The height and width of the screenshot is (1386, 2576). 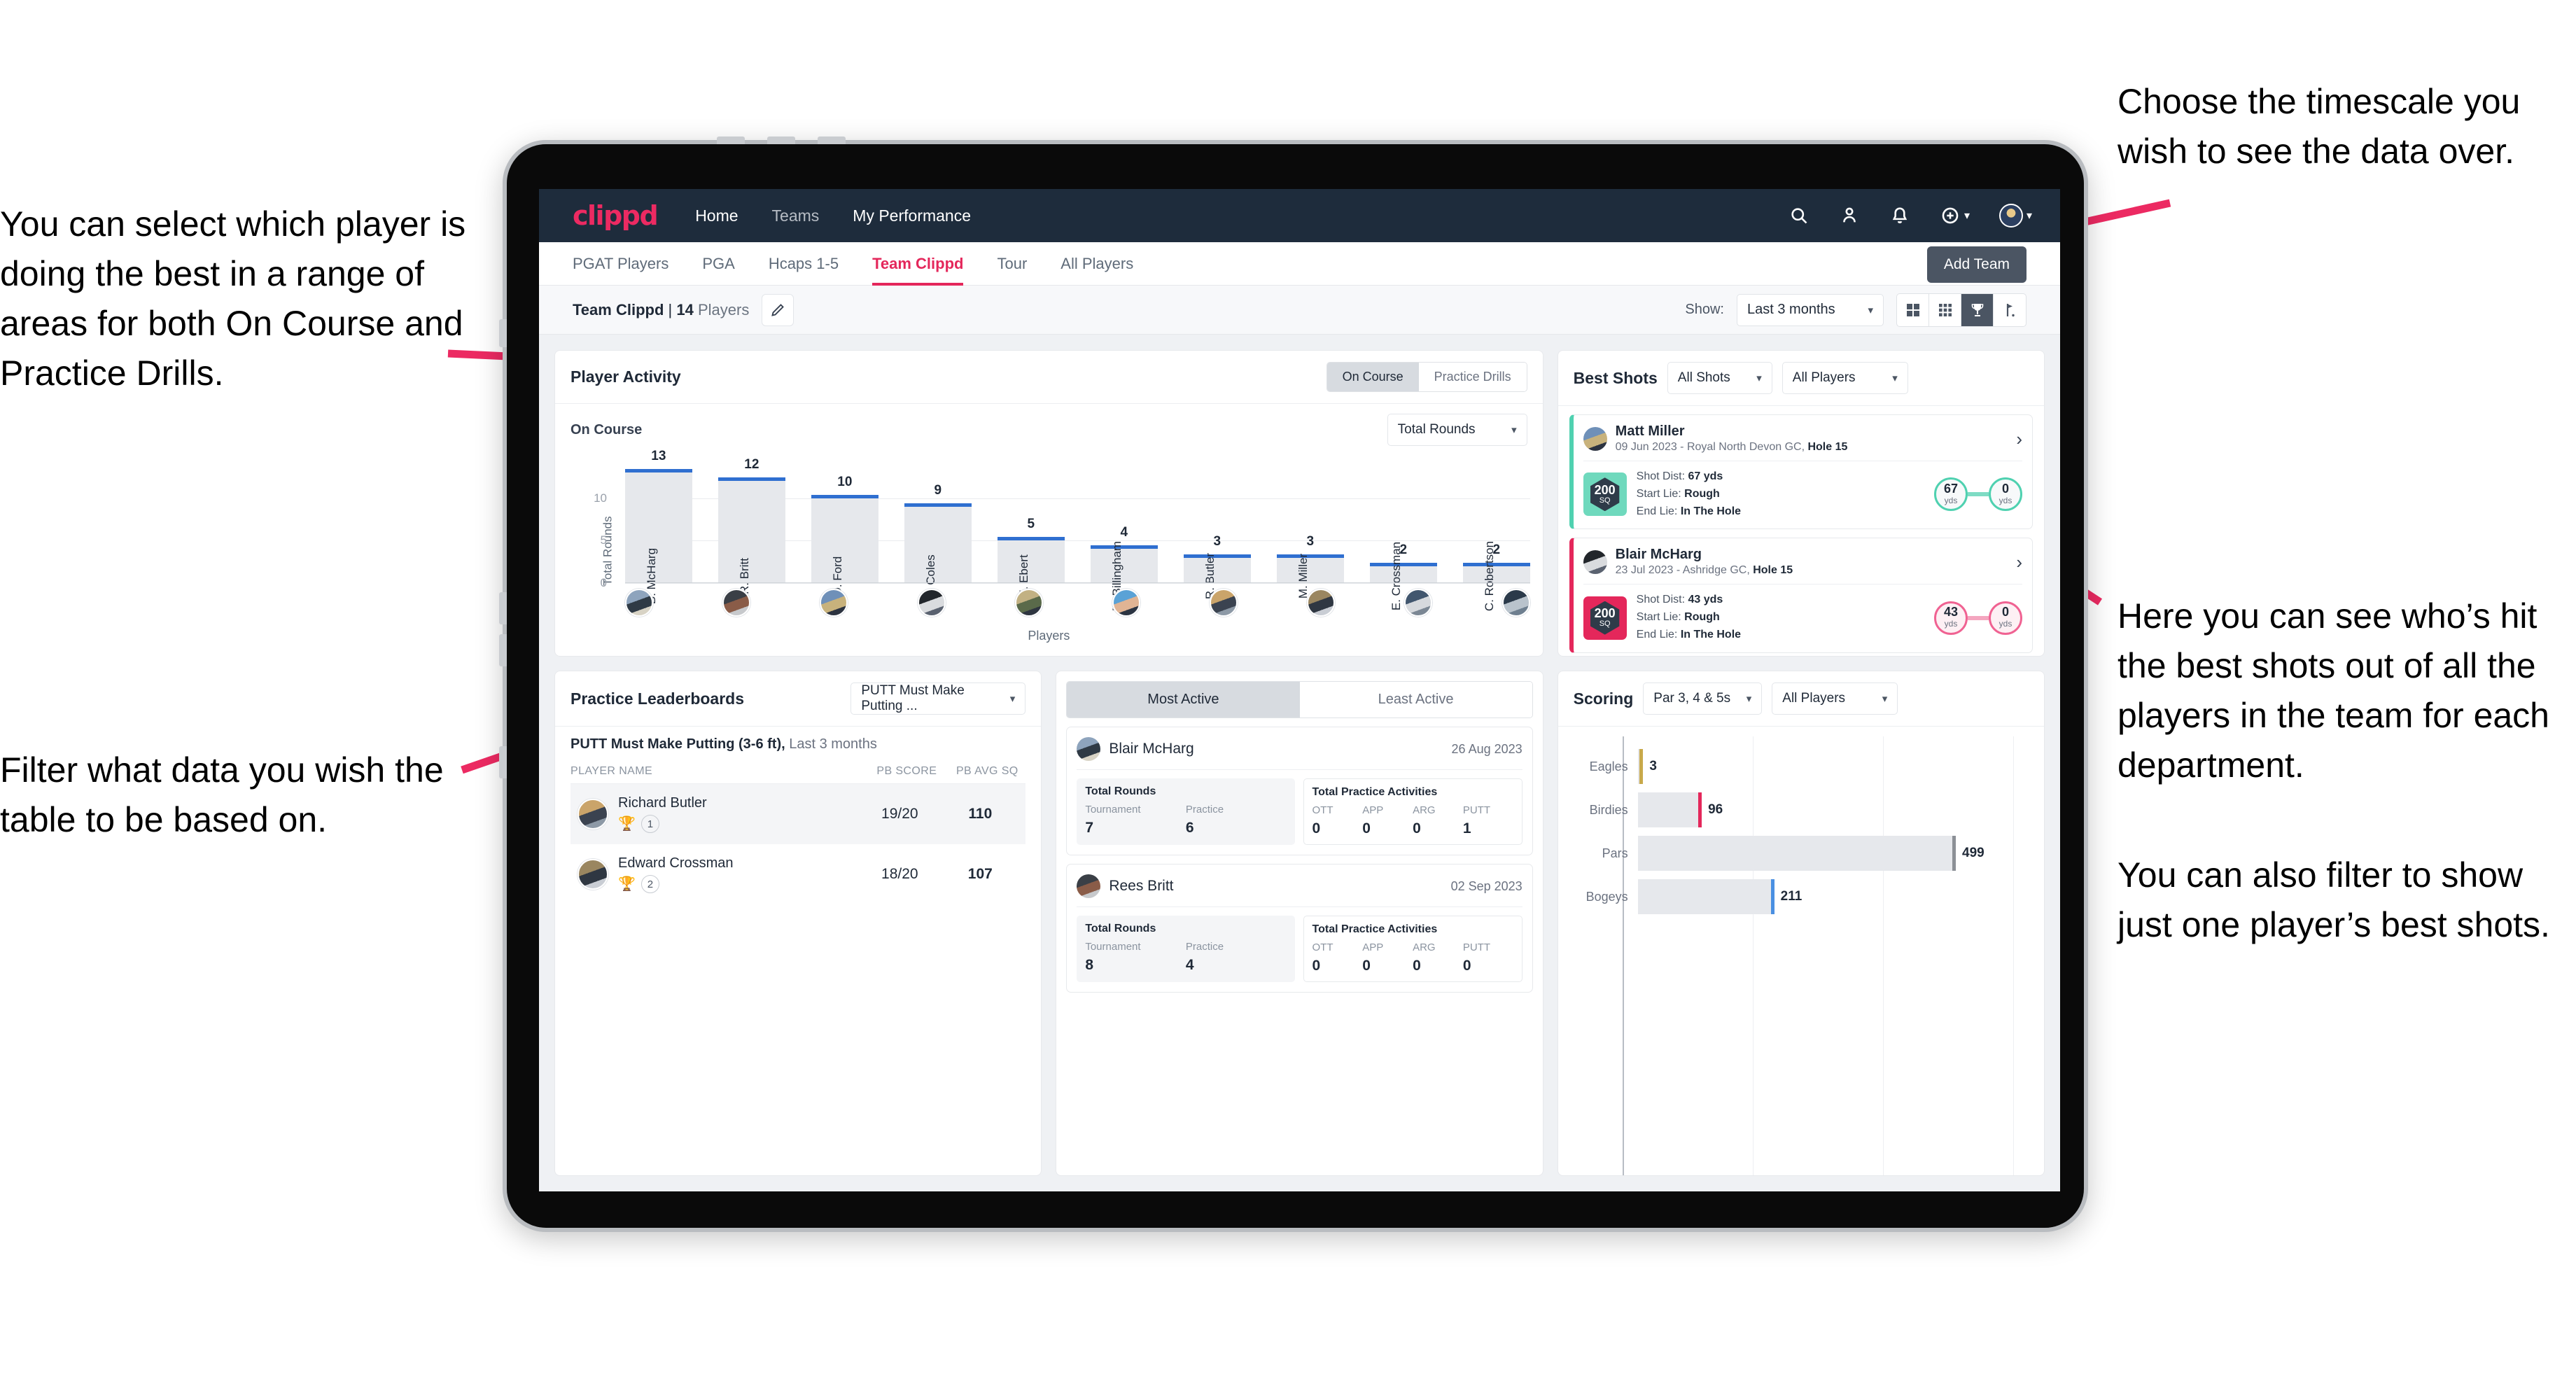 What do you see at coordinates (1945, 309) in the screenshot?
I see `view-button-grid-small` at bounding box center [1945, 309].